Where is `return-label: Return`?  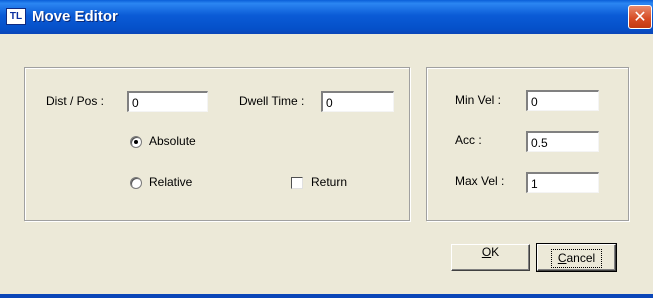
return-label: Return is located at coordinates (329, 182).